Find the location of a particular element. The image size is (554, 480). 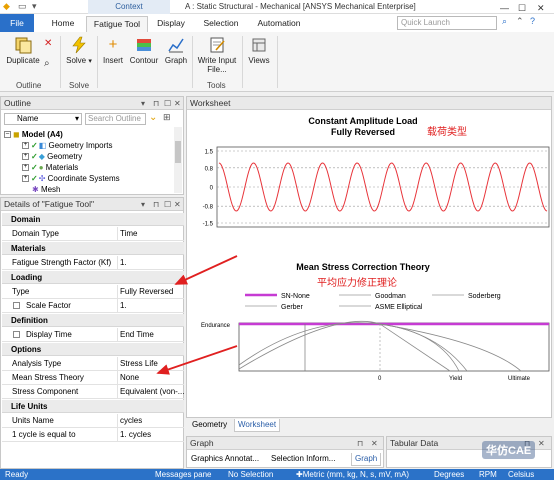

graph-icon is located at coordinates (176, 45).